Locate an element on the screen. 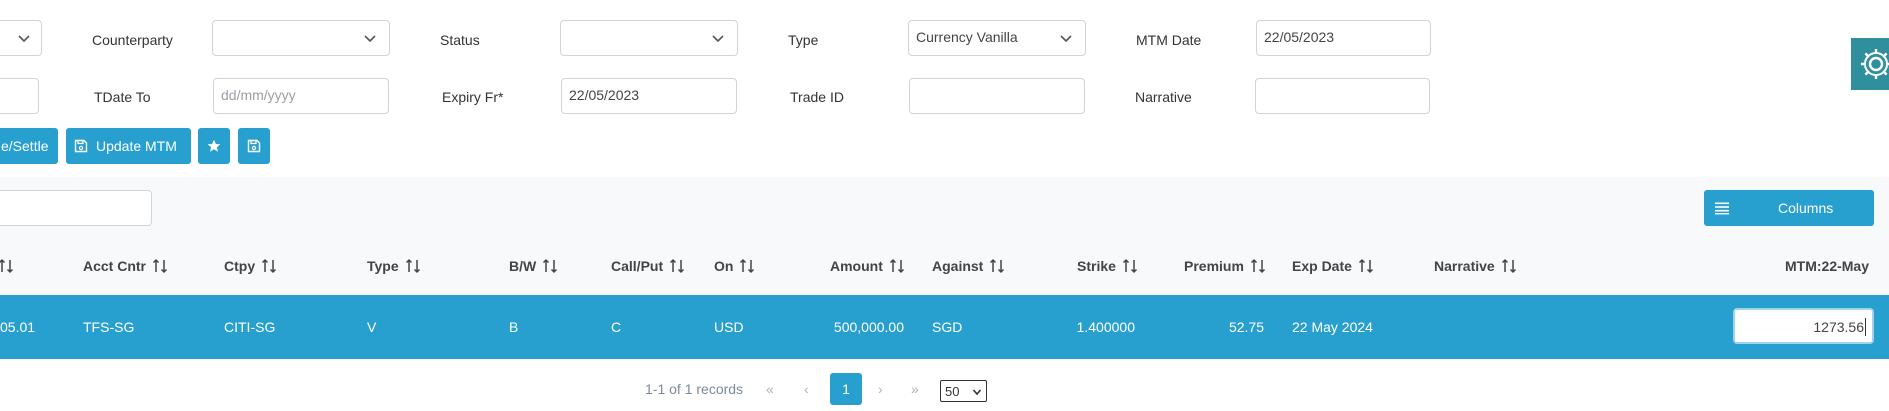 This screenshot has width=1889, height=411. column-header-narrative: Narrative is located at coordinates (1475, 266).